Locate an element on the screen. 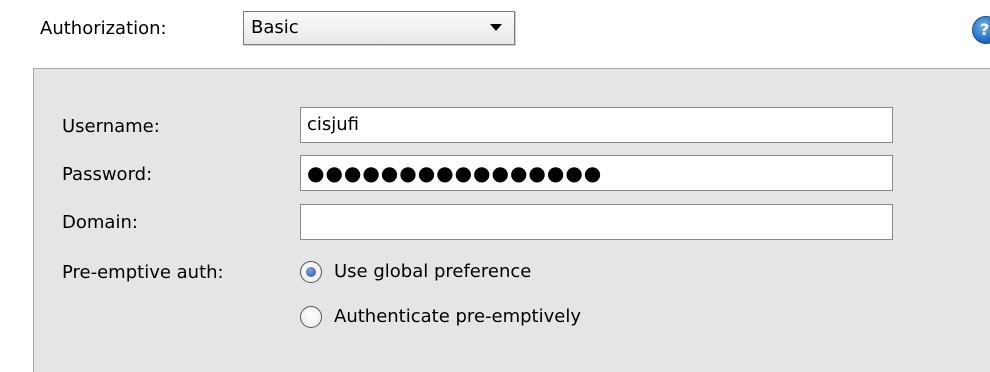 The image size is (990, 372). radio-label: Authenticate pre-emptively is located at coordinates (457, 317).